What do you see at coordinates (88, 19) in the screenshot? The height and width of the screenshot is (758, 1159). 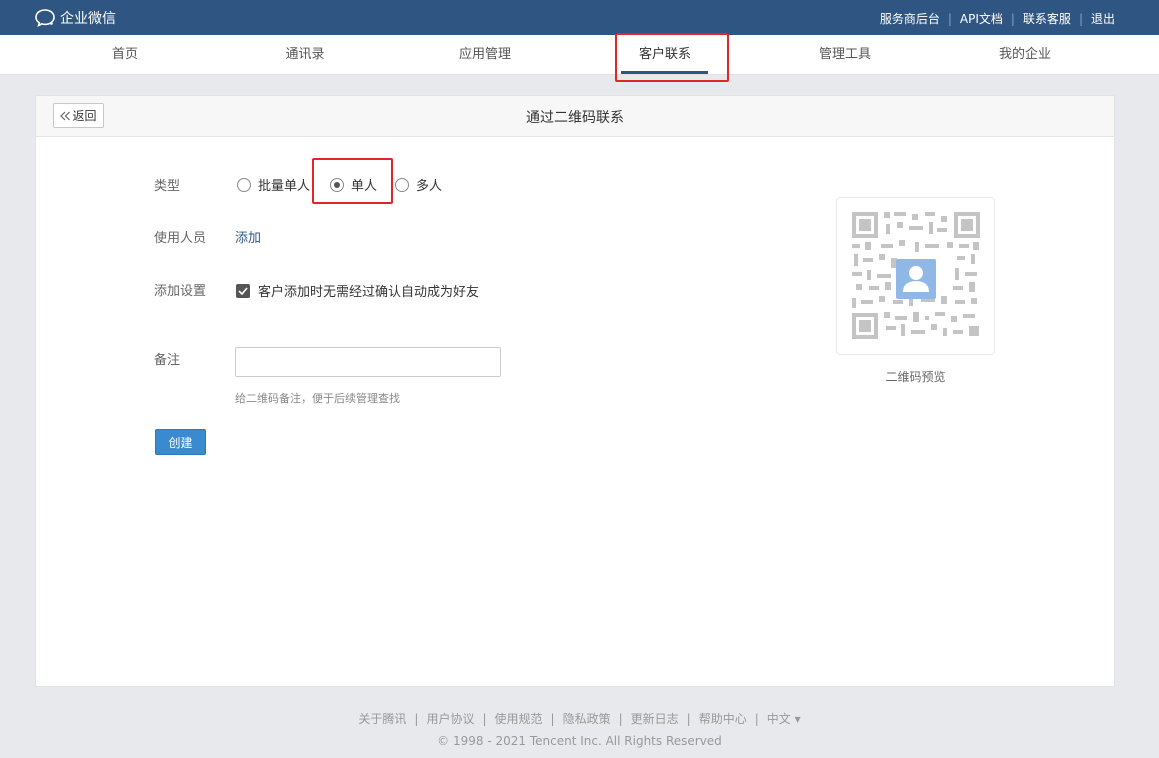 I see `logo-text: 企业微信` at bounding box center [88, 19].